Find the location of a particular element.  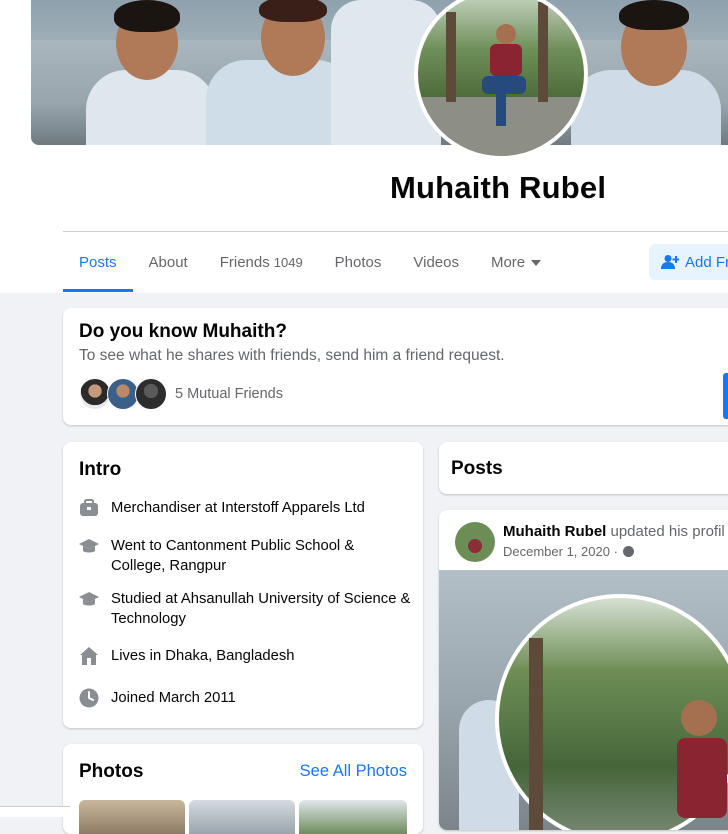

see-all-photos-link: See All Photos is located at coordinates (353, 771).